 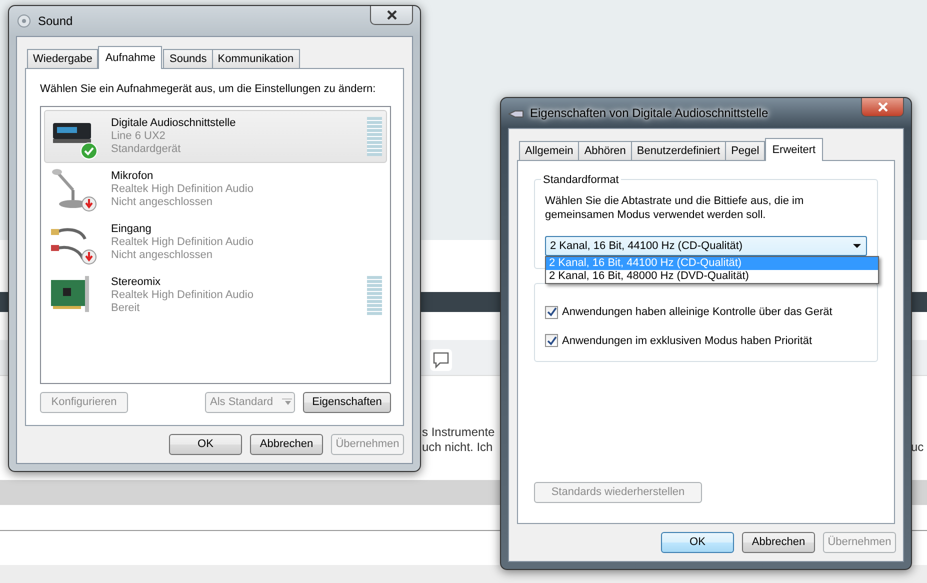 What do you see at coordinates (173, 123) in the screenshot?
I see `device-name: Digitale Audioschnittstelle` at bounding box center [173, 123].